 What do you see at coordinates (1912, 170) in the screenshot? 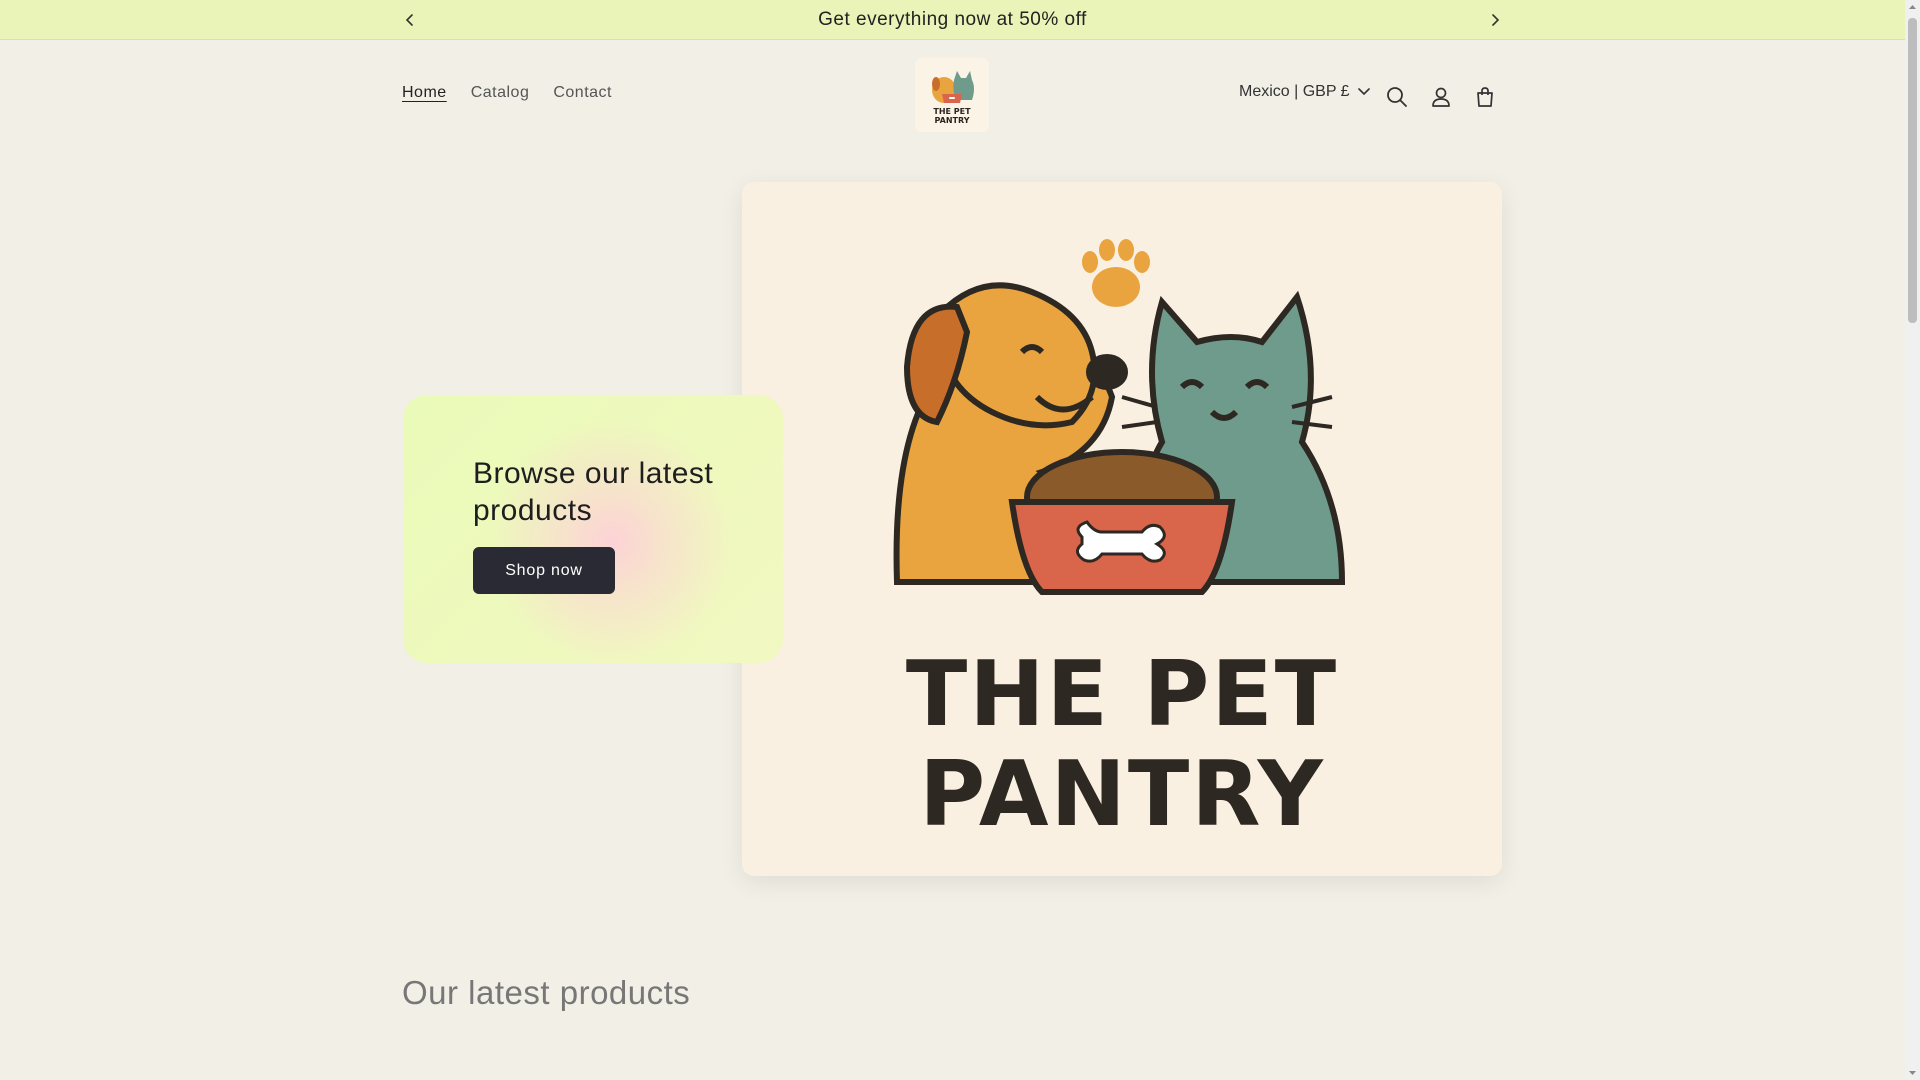
I see `scrollbar-thumb` at bounding box center [1912, 170].